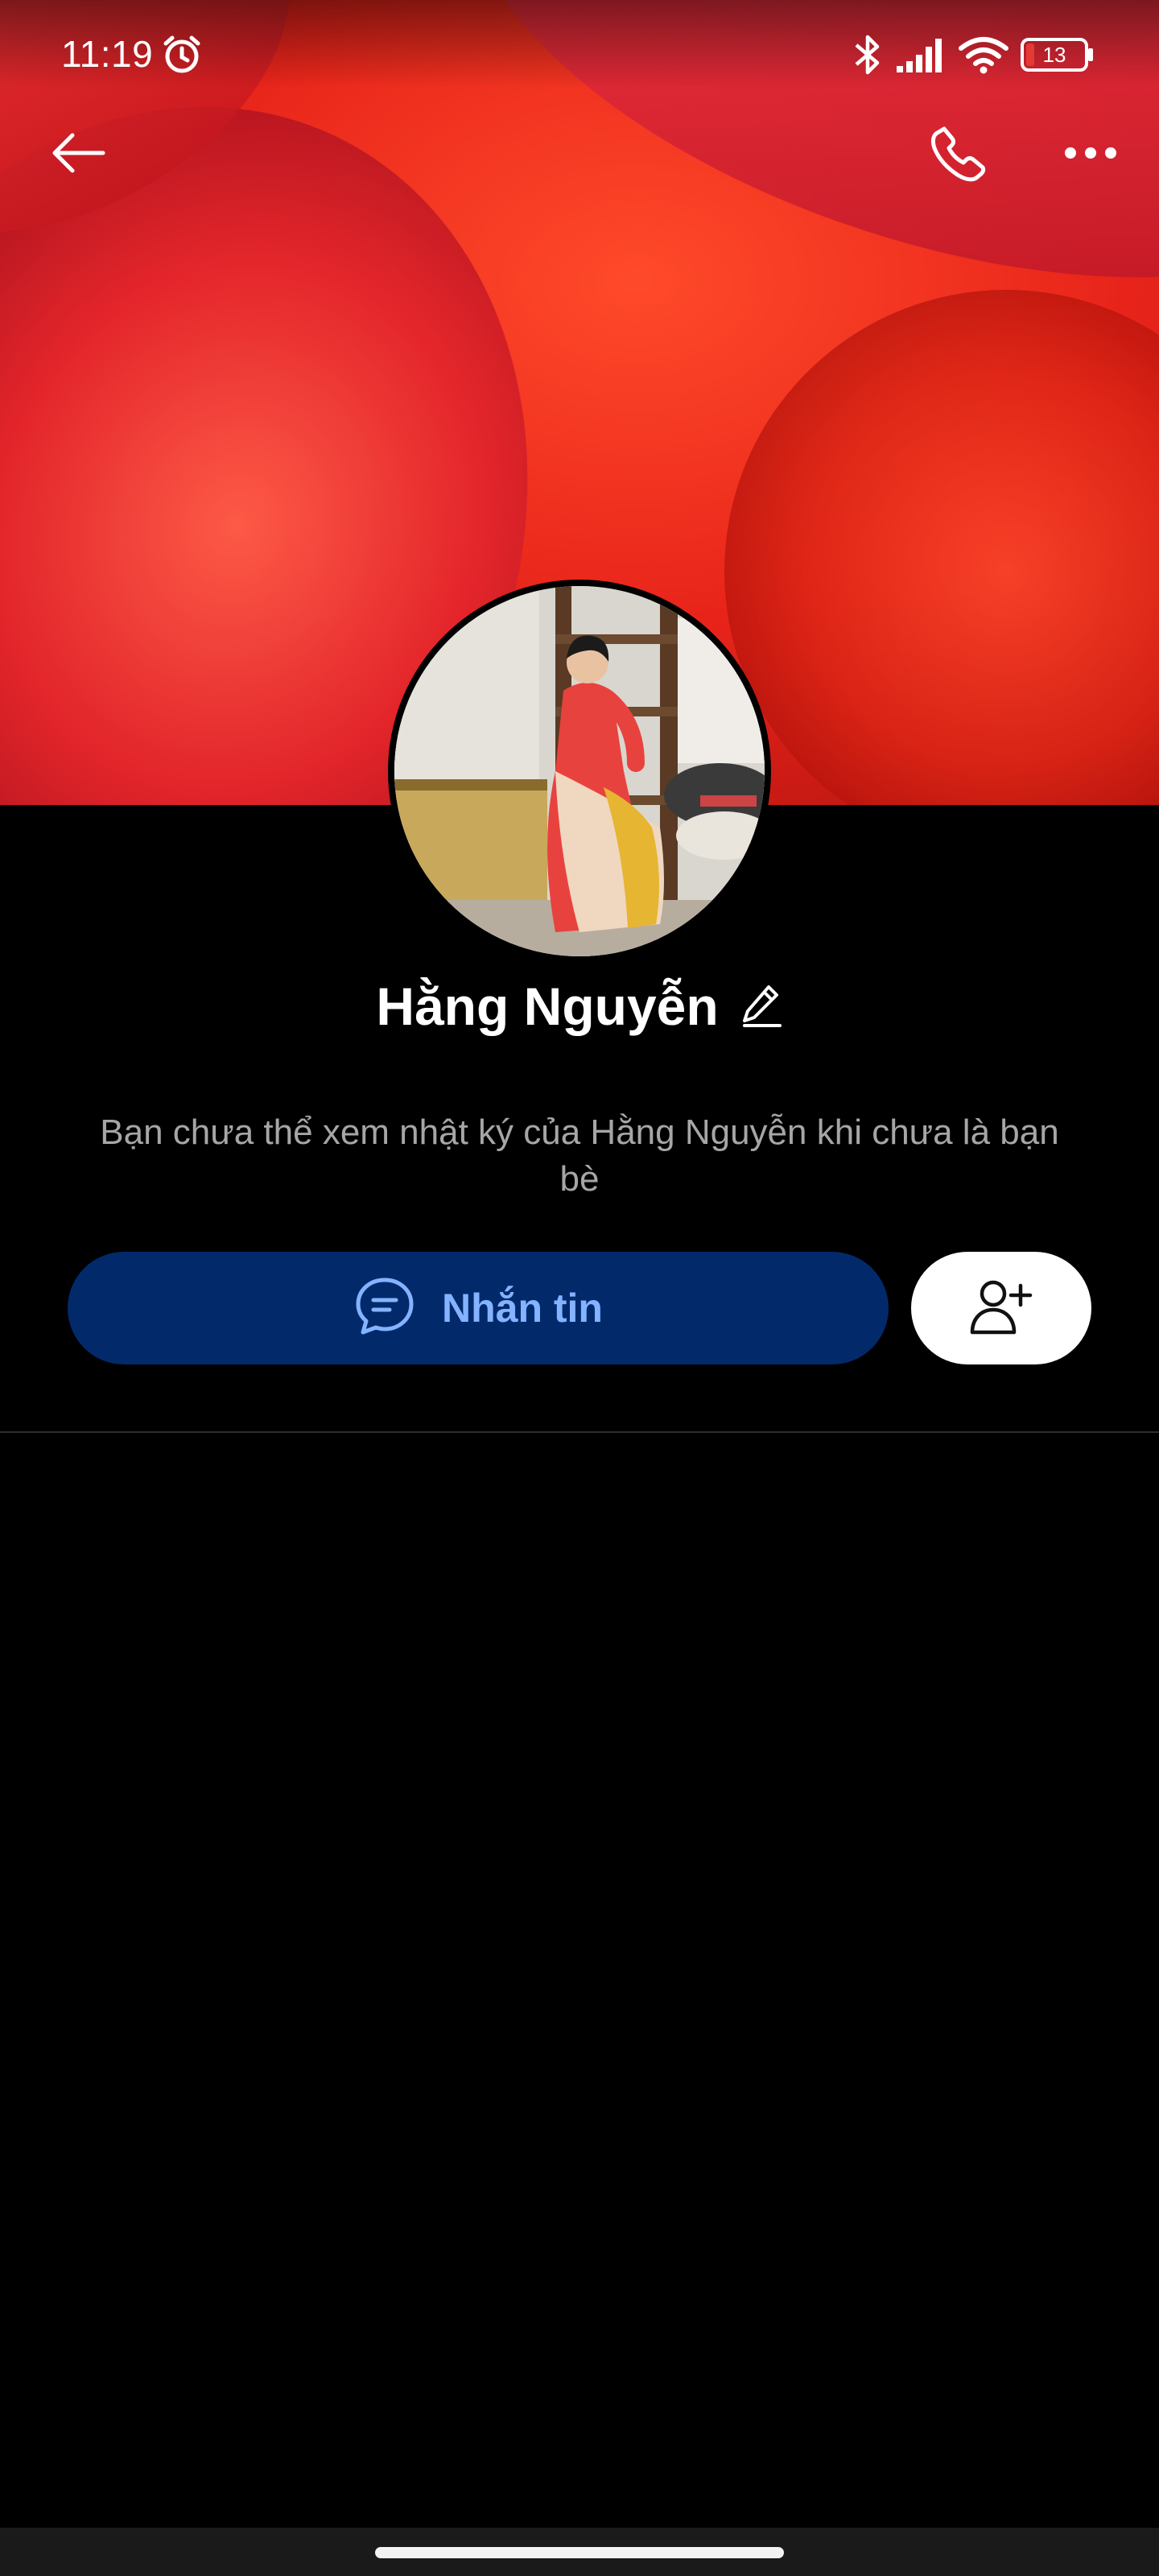 Image resolution: width=1159 pixels, height=2576 pixels. I want to click on alarm-icon, so click(182, 57).